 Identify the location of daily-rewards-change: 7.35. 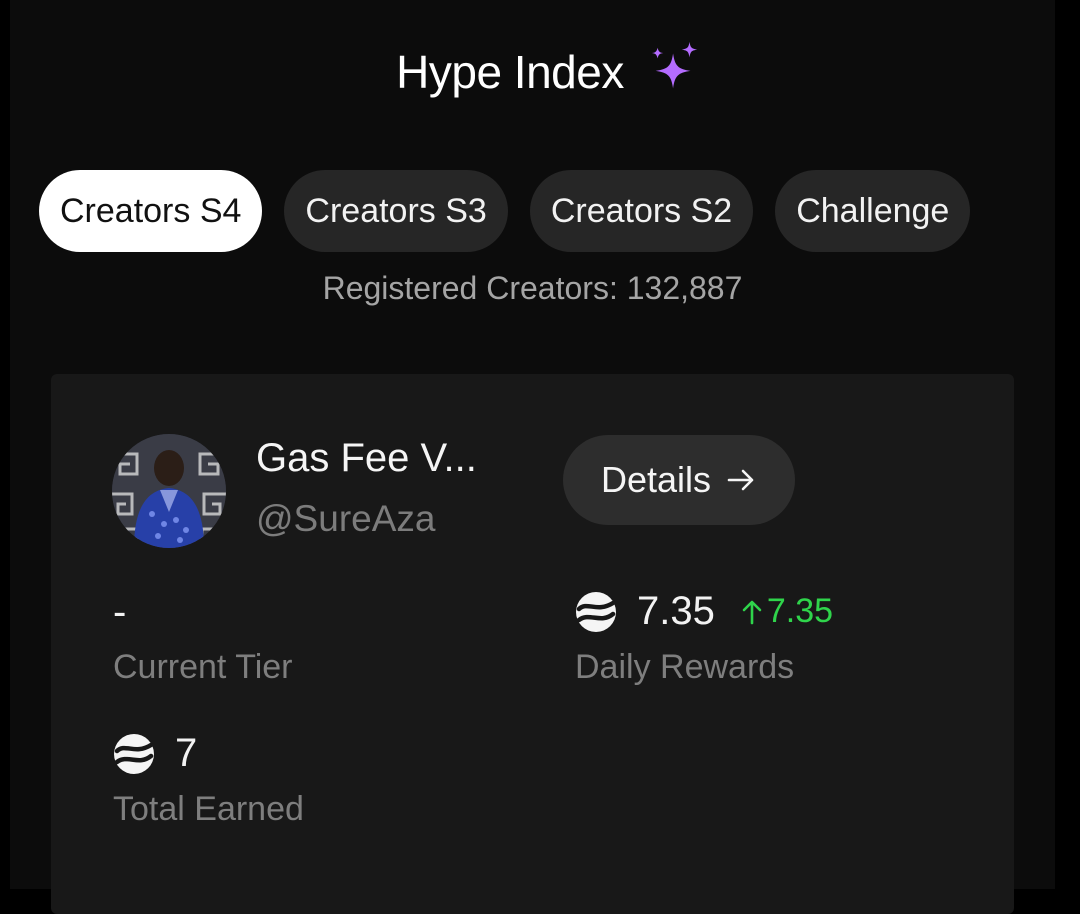
(787, 611).